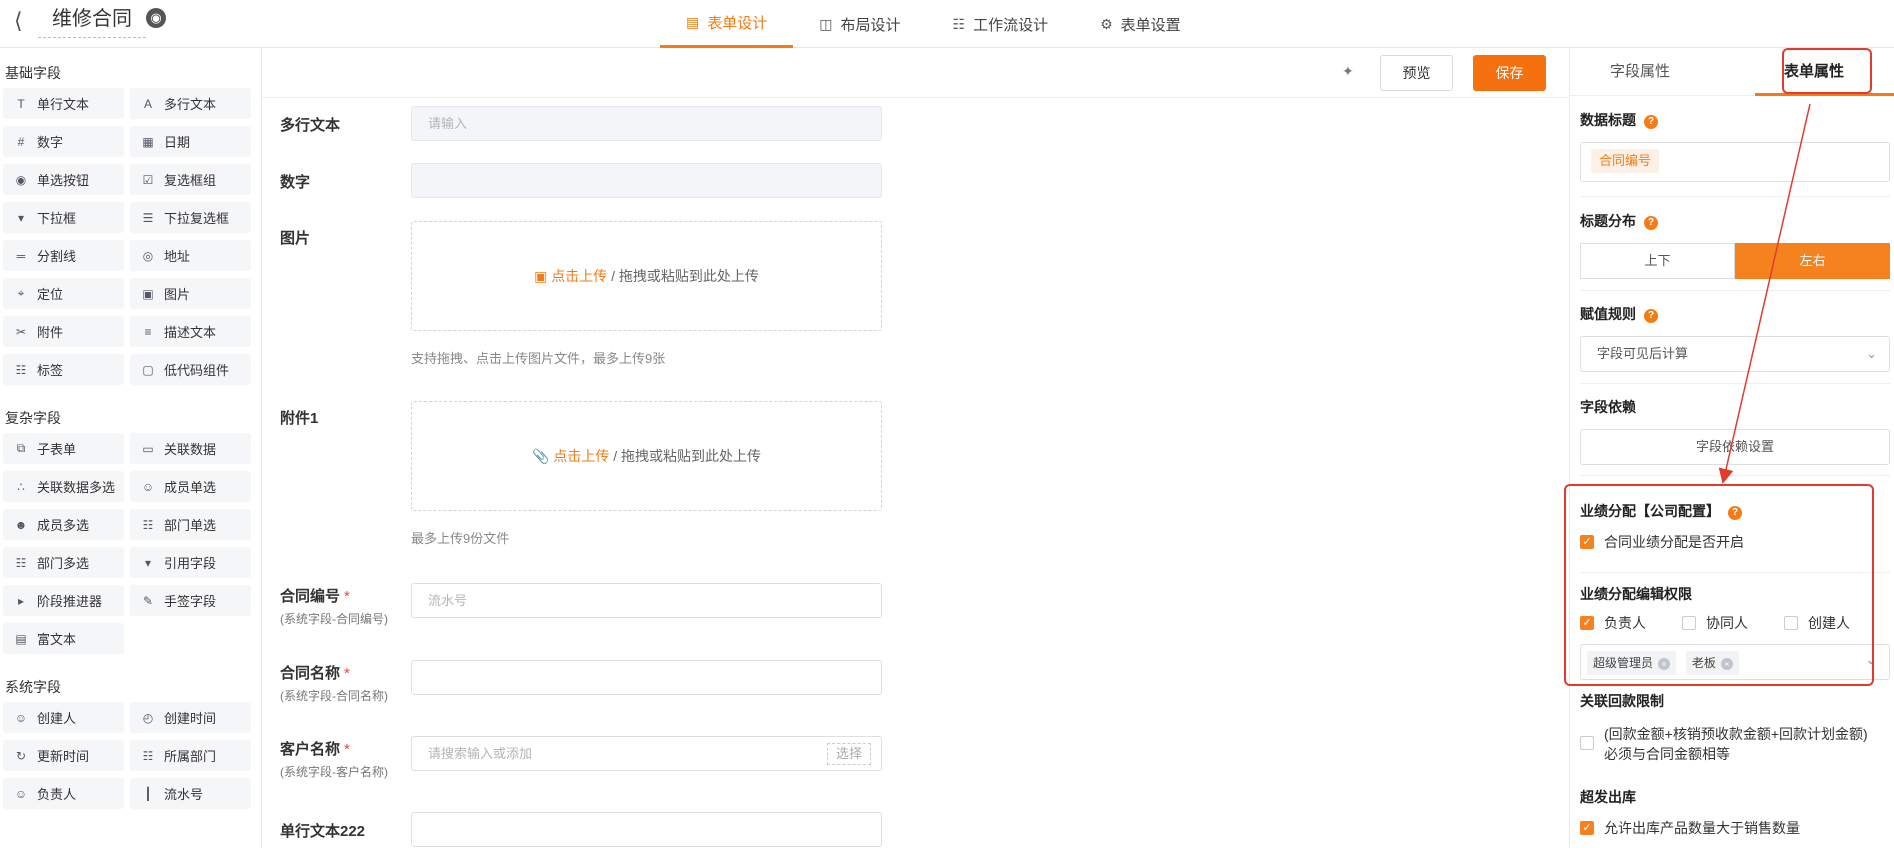 The height and width of the screenshot is (848, 1894). I want to click on palette-field: ☺ 负责人, so click(63, 793).